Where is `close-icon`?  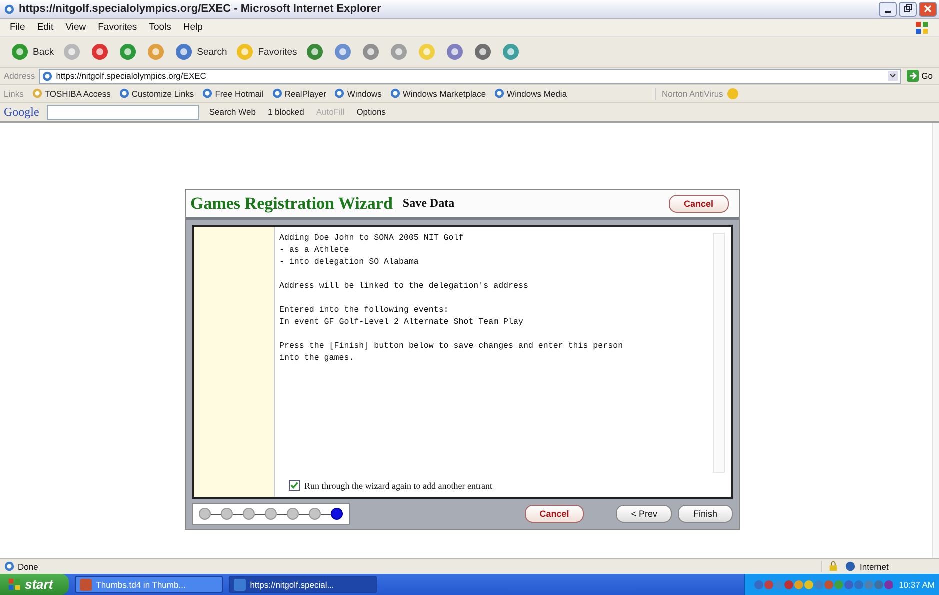
close-icon is located at coordinates (928, 9).